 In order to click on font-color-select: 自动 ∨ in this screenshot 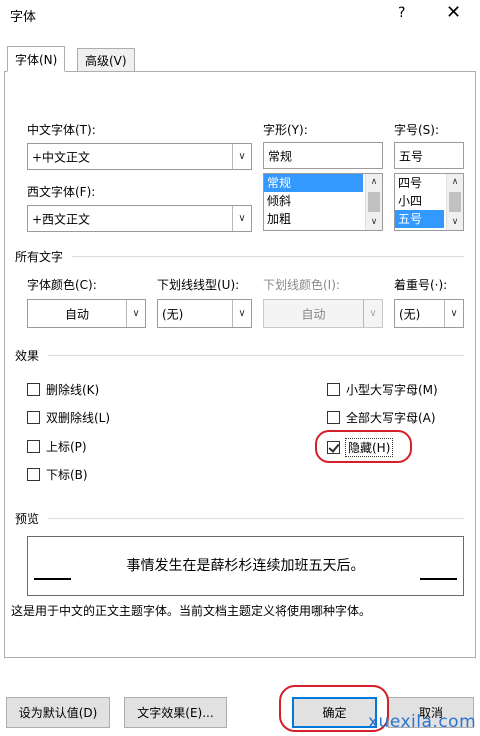, I will do `click(86, 313)`.